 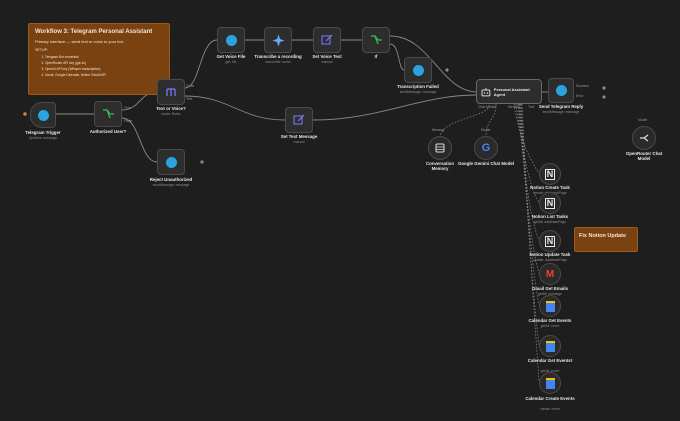 What do you see at coordinates (465, 121) in the screenshot?
I see `edge-memory-agent` at bounding box center [465, 121].